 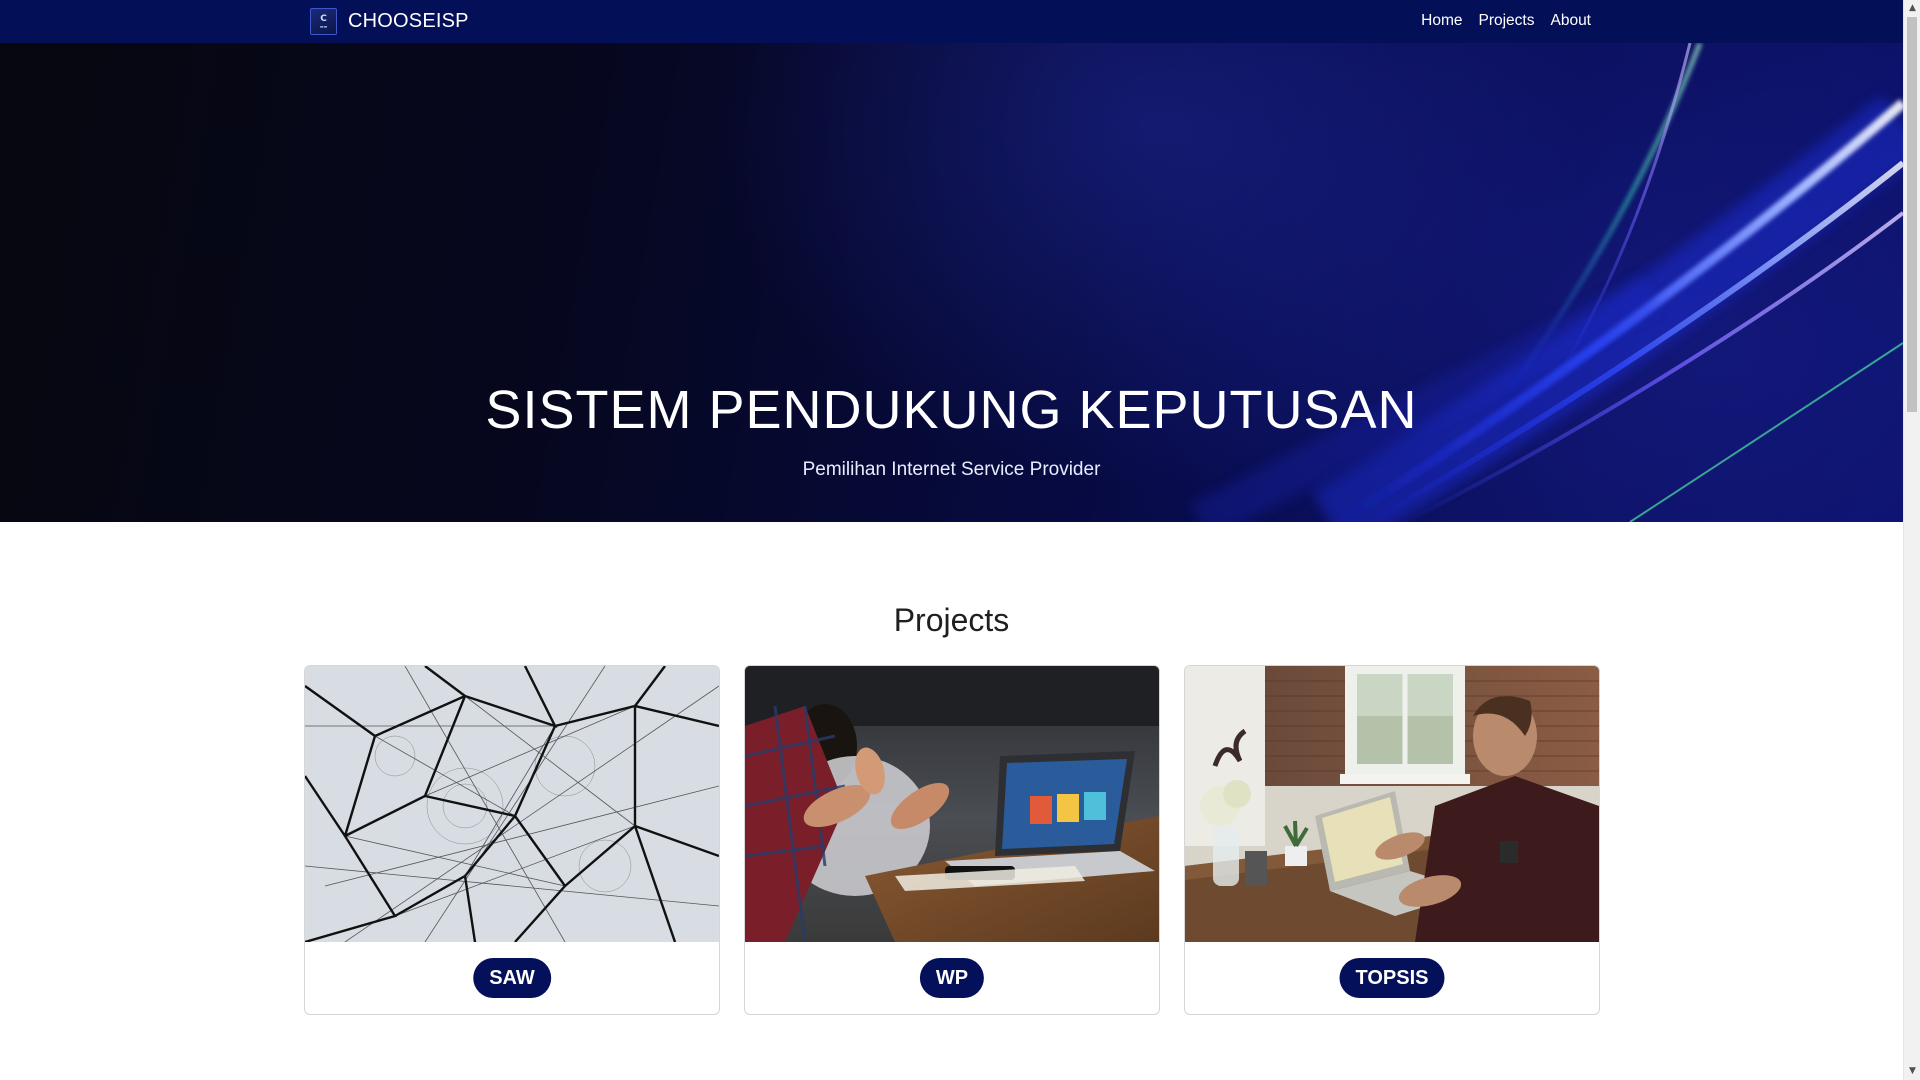 What do you see at coordinates (323, 26) in the screenshot?
I see `brand-logo-mini-text: ▬▬` at bounding box center [323, 26].